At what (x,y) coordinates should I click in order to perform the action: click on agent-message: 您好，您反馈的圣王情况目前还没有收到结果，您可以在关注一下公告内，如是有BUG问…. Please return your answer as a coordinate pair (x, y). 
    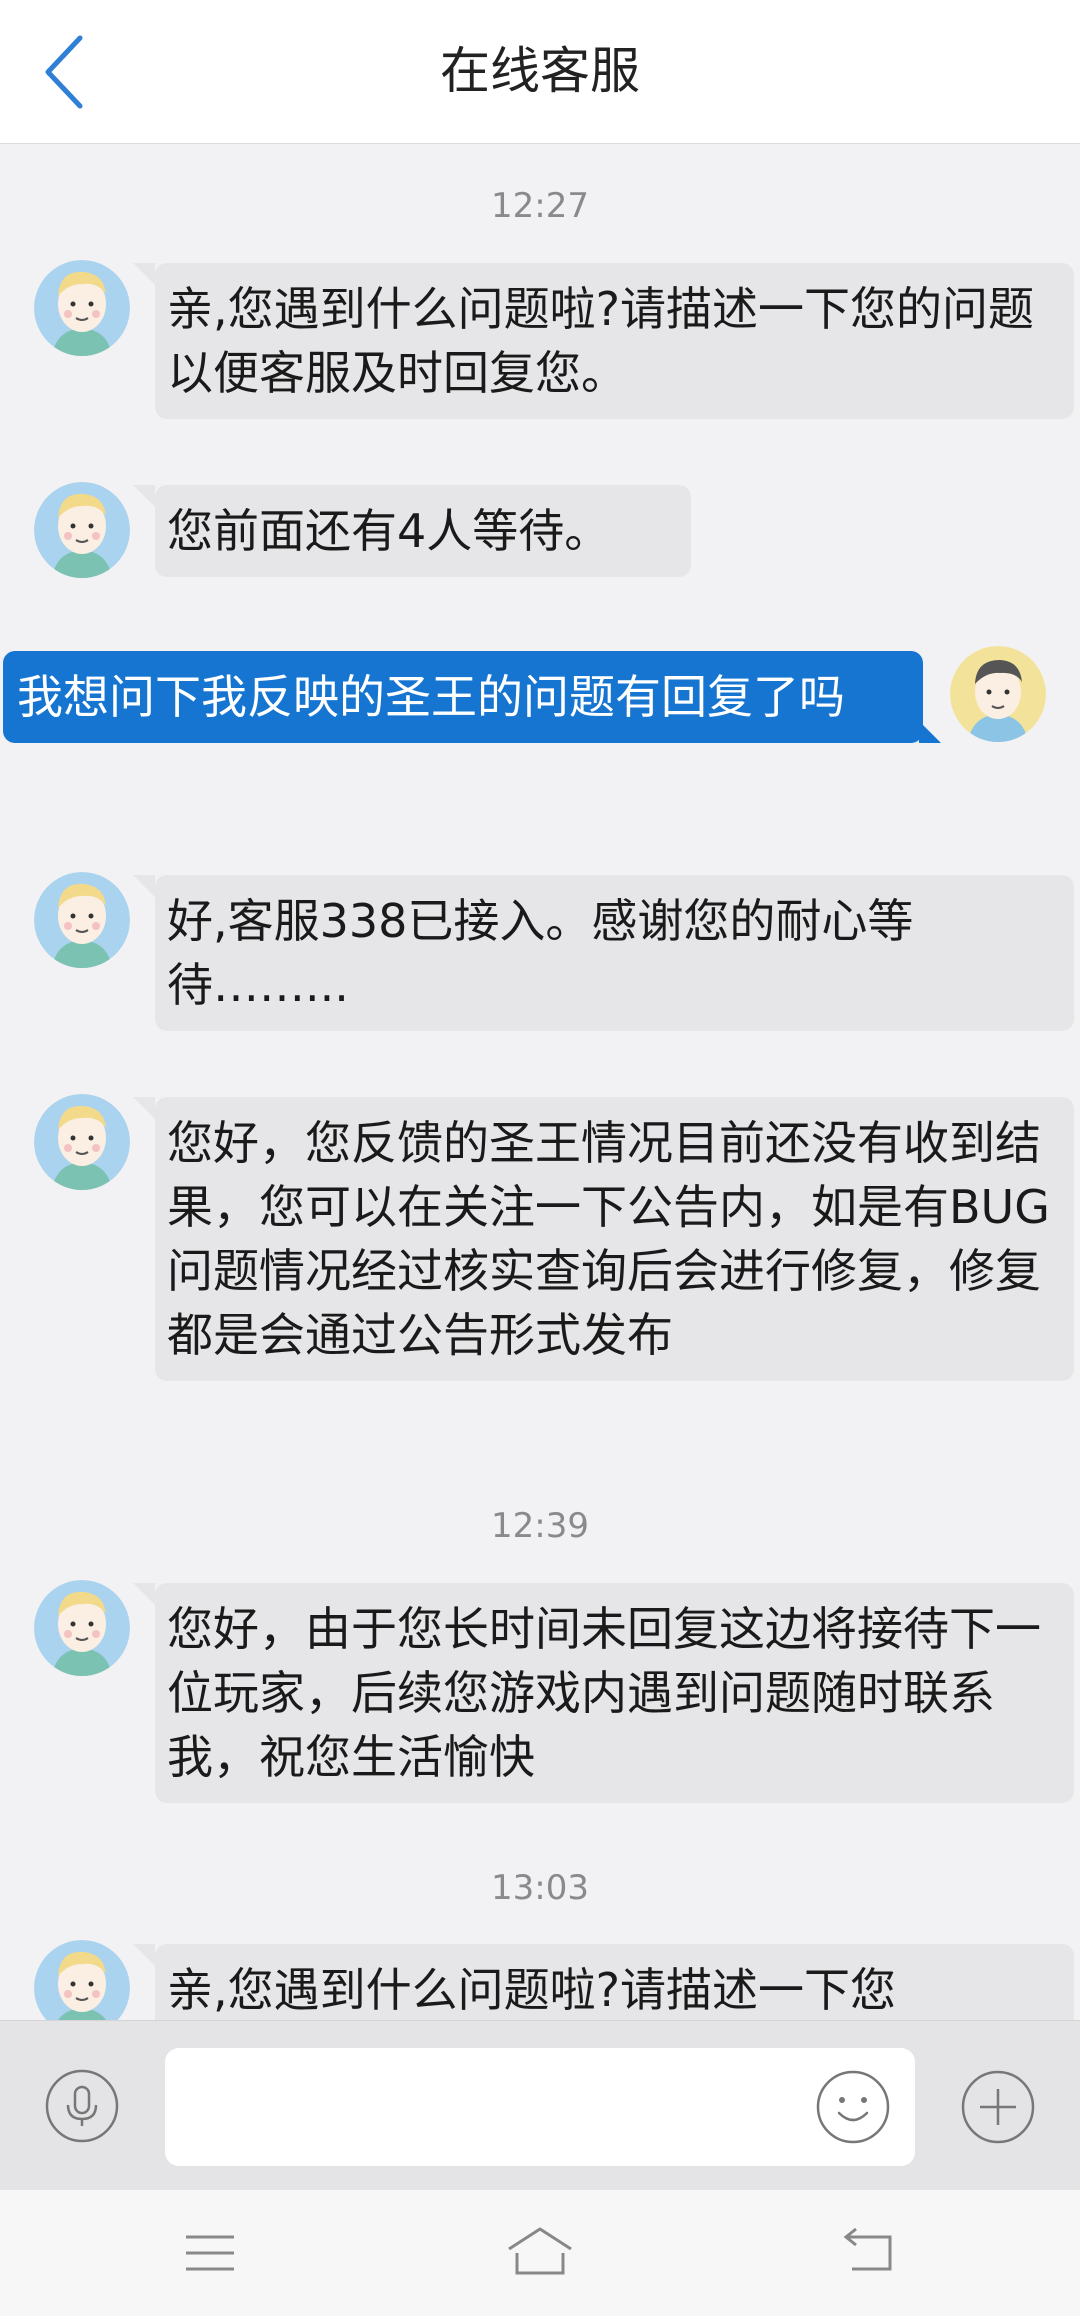
    Looking at the image, I should click on (603, 1239).